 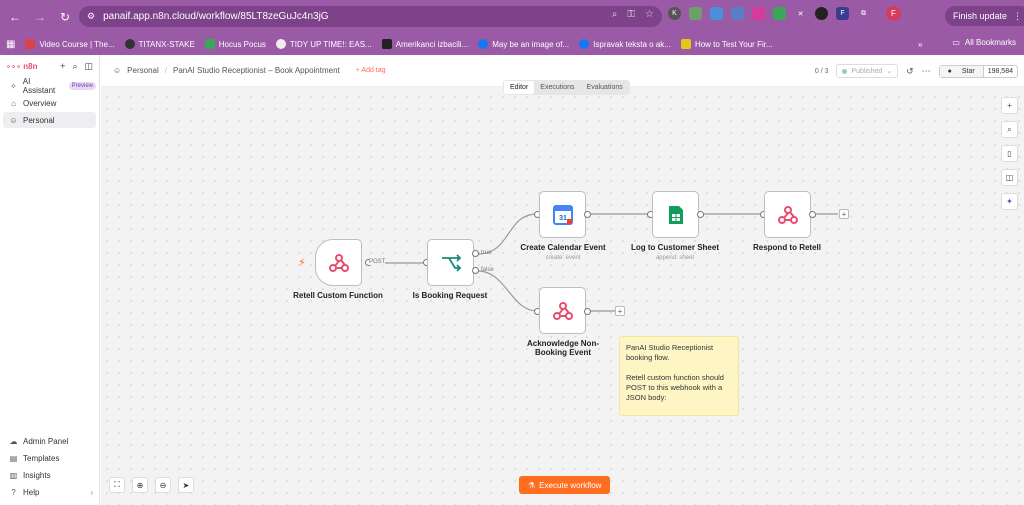 I want to click on extension-icon: ✕, so click(x=800, y=13).